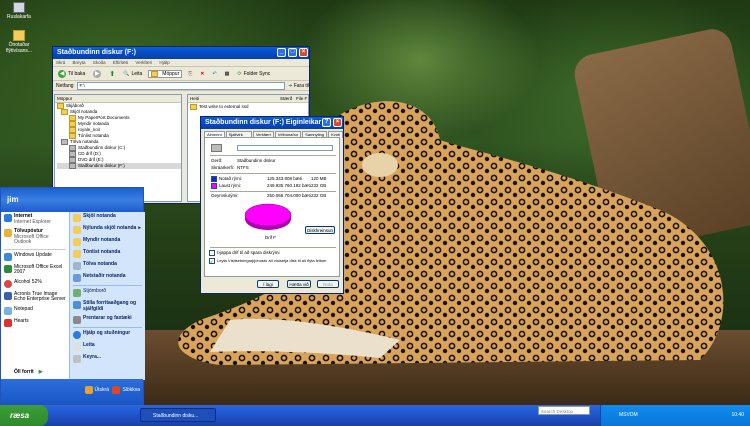  Describe the element at coordinates (40, 371) in the screenshot. I see `arrow-right-icon: ▶` at that location.